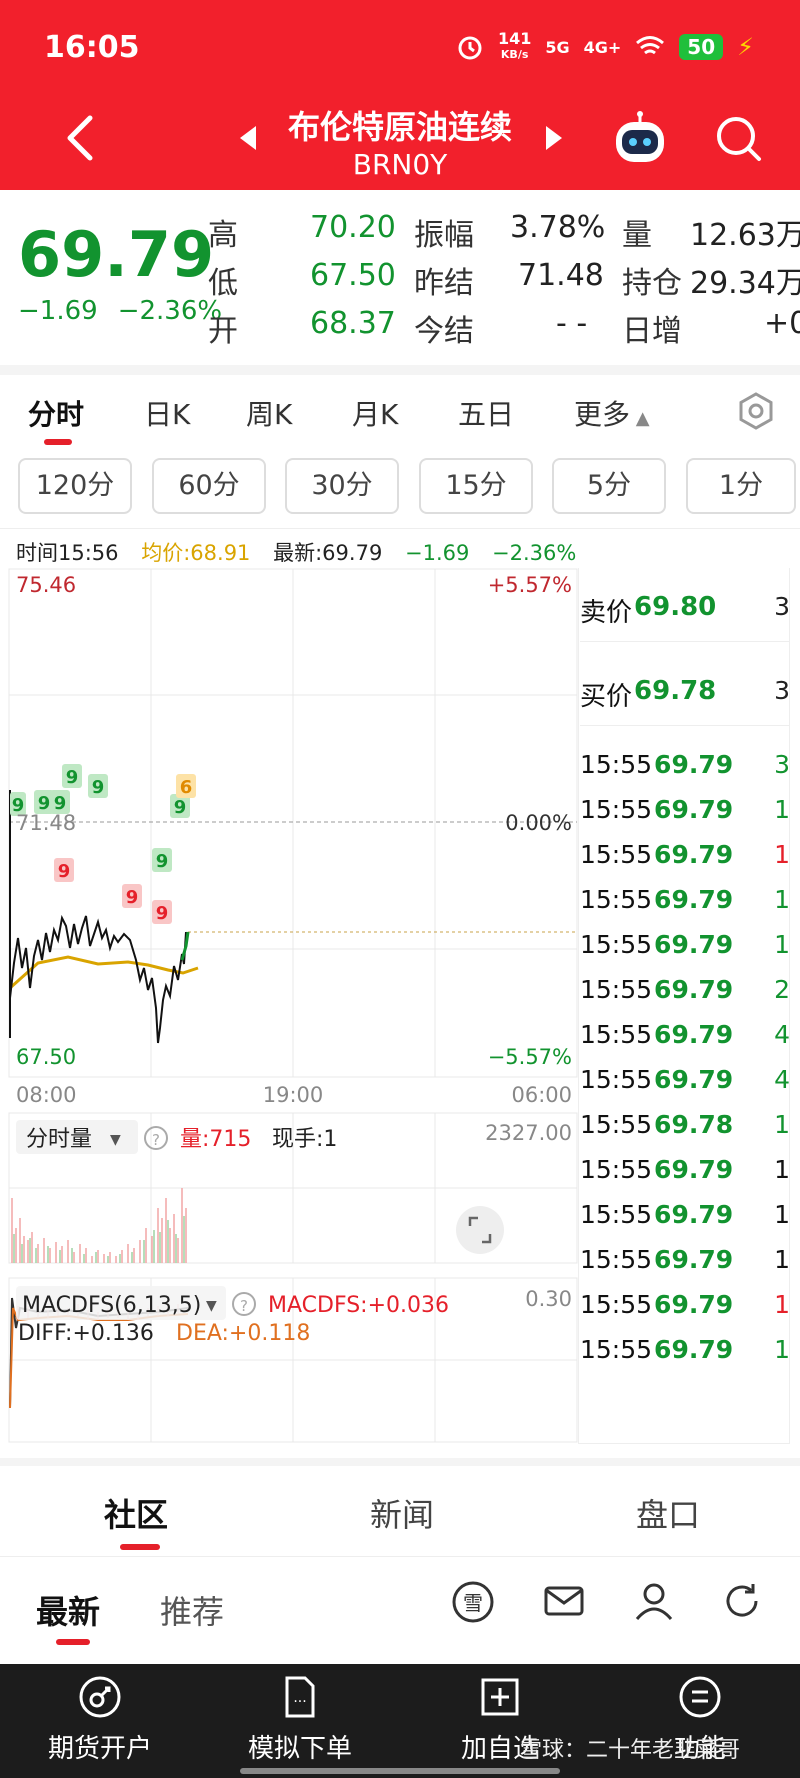  Describe the element at coordinates (685, 617) in the screenshot. I see `ask-row: 卖价 69.80 3` at that location.